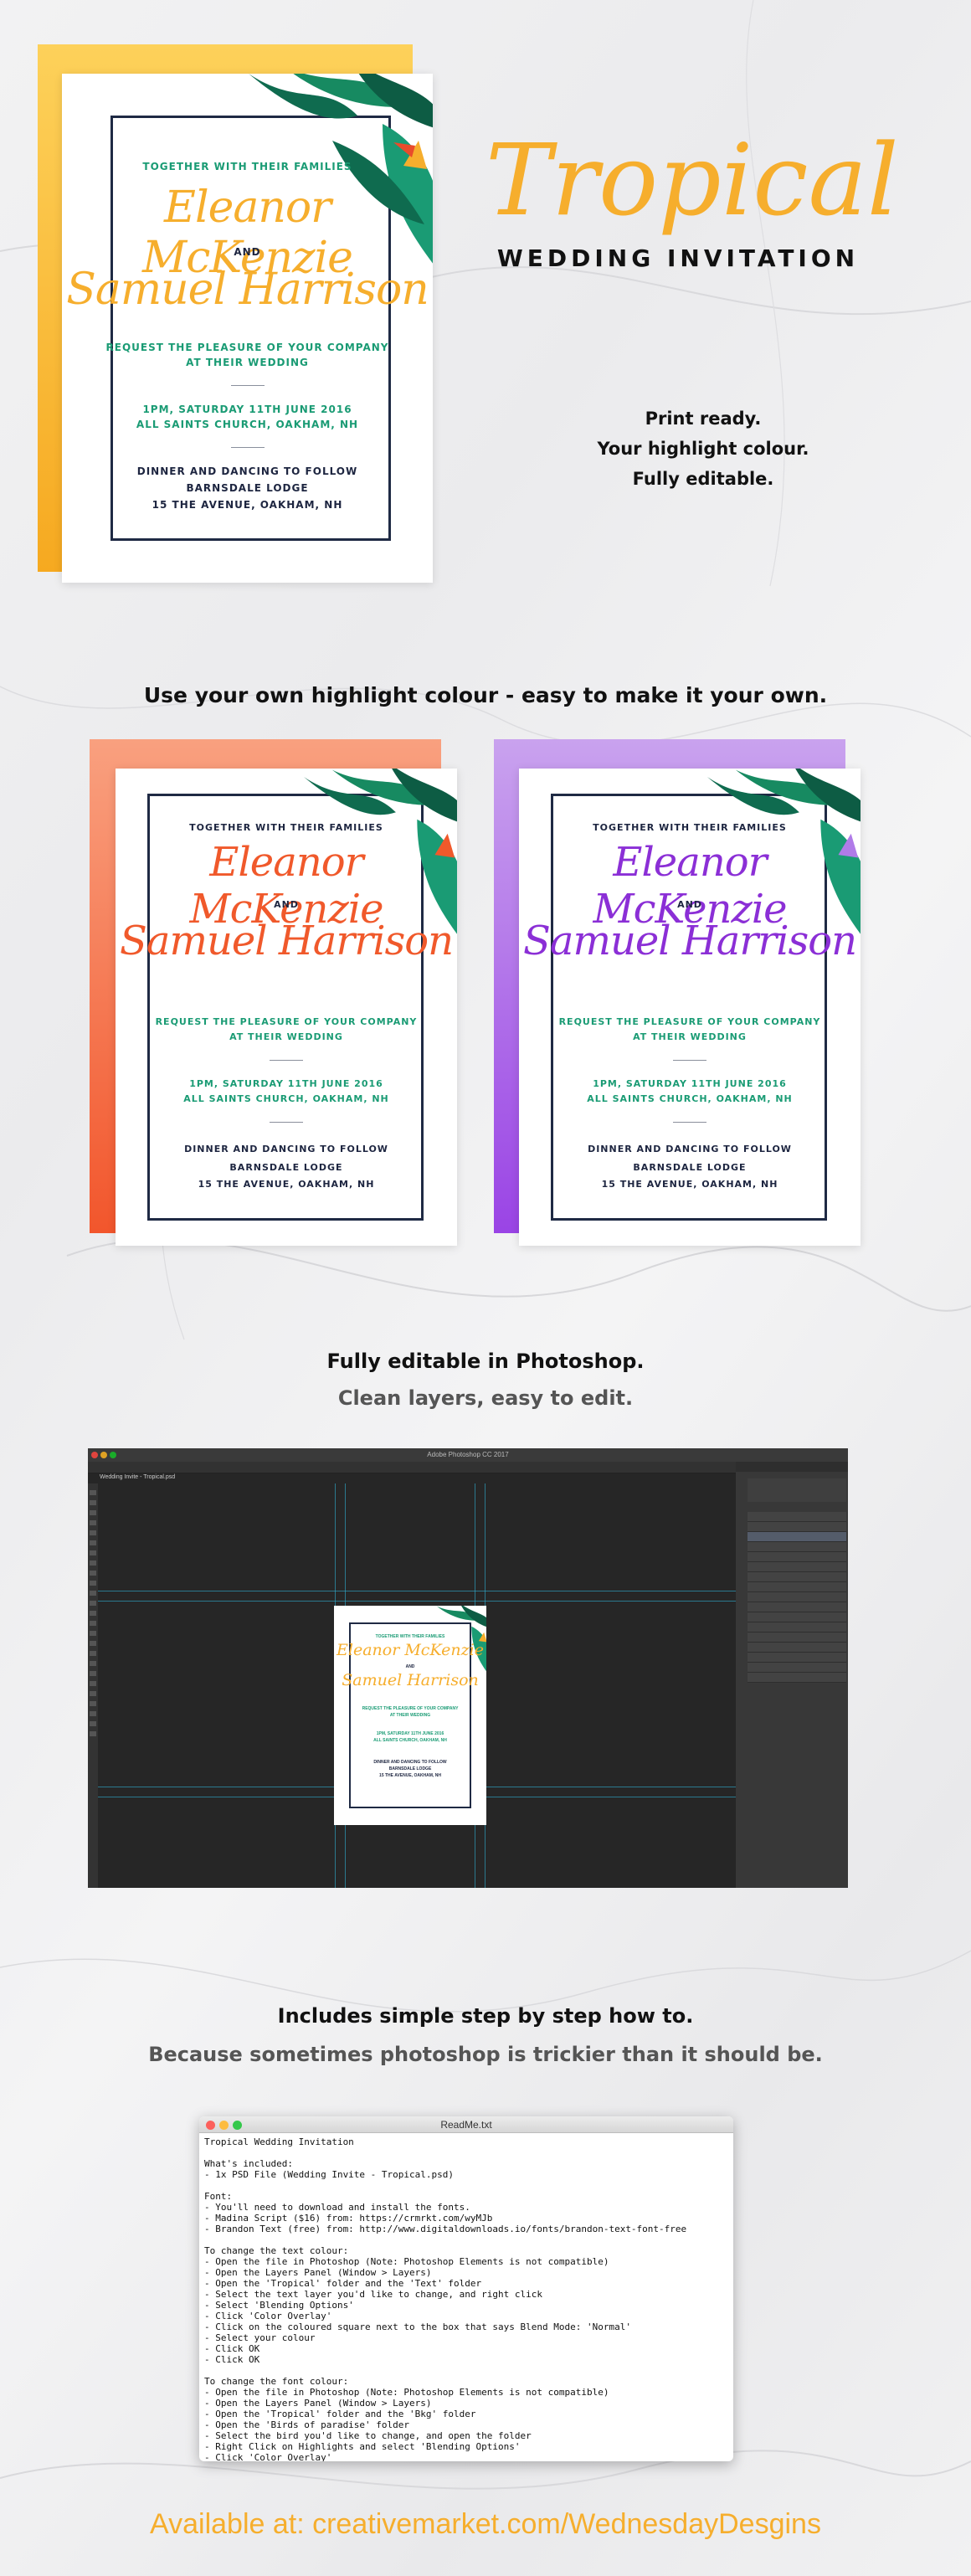 This screenshot has height=2576, width=971. I want to click on ps-app-title: Adobe Photoshop CC 2017, so click(468, 1454).